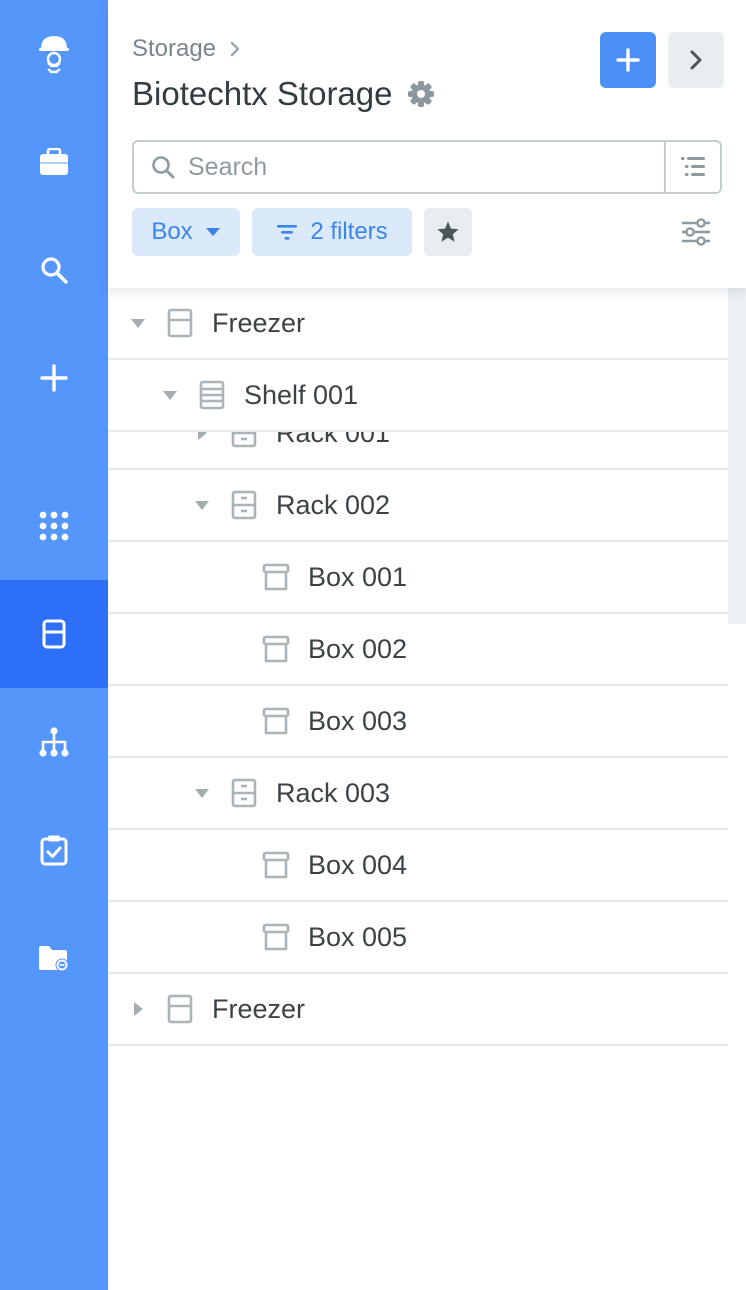 This screenshot has height=1290, width=746. Describe the element at coordinates (333, 504) in the screenshot. I see `tree-row-label: Rack 002` at that location.